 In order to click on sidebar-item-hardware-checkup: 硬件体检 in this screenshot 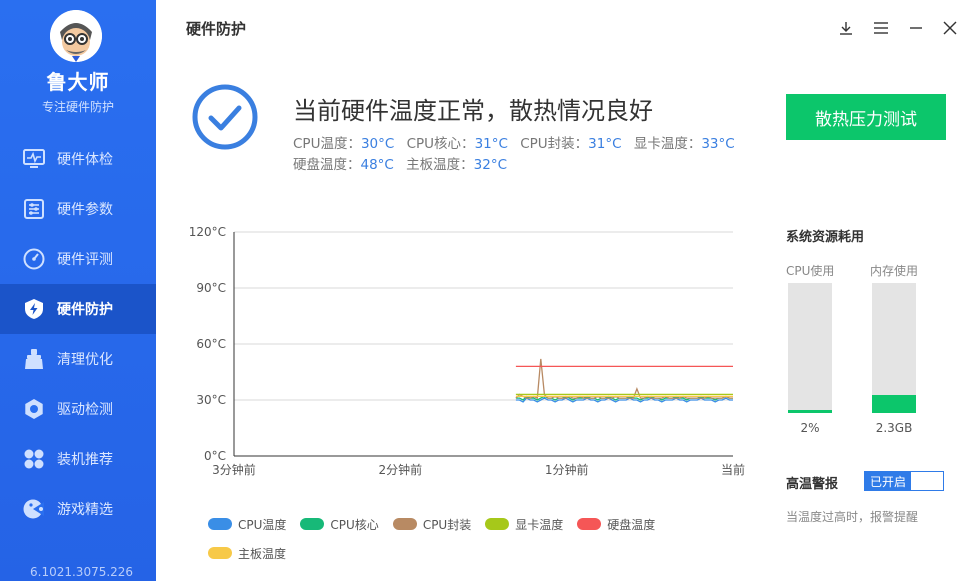, I will do `click(78, 159)`.